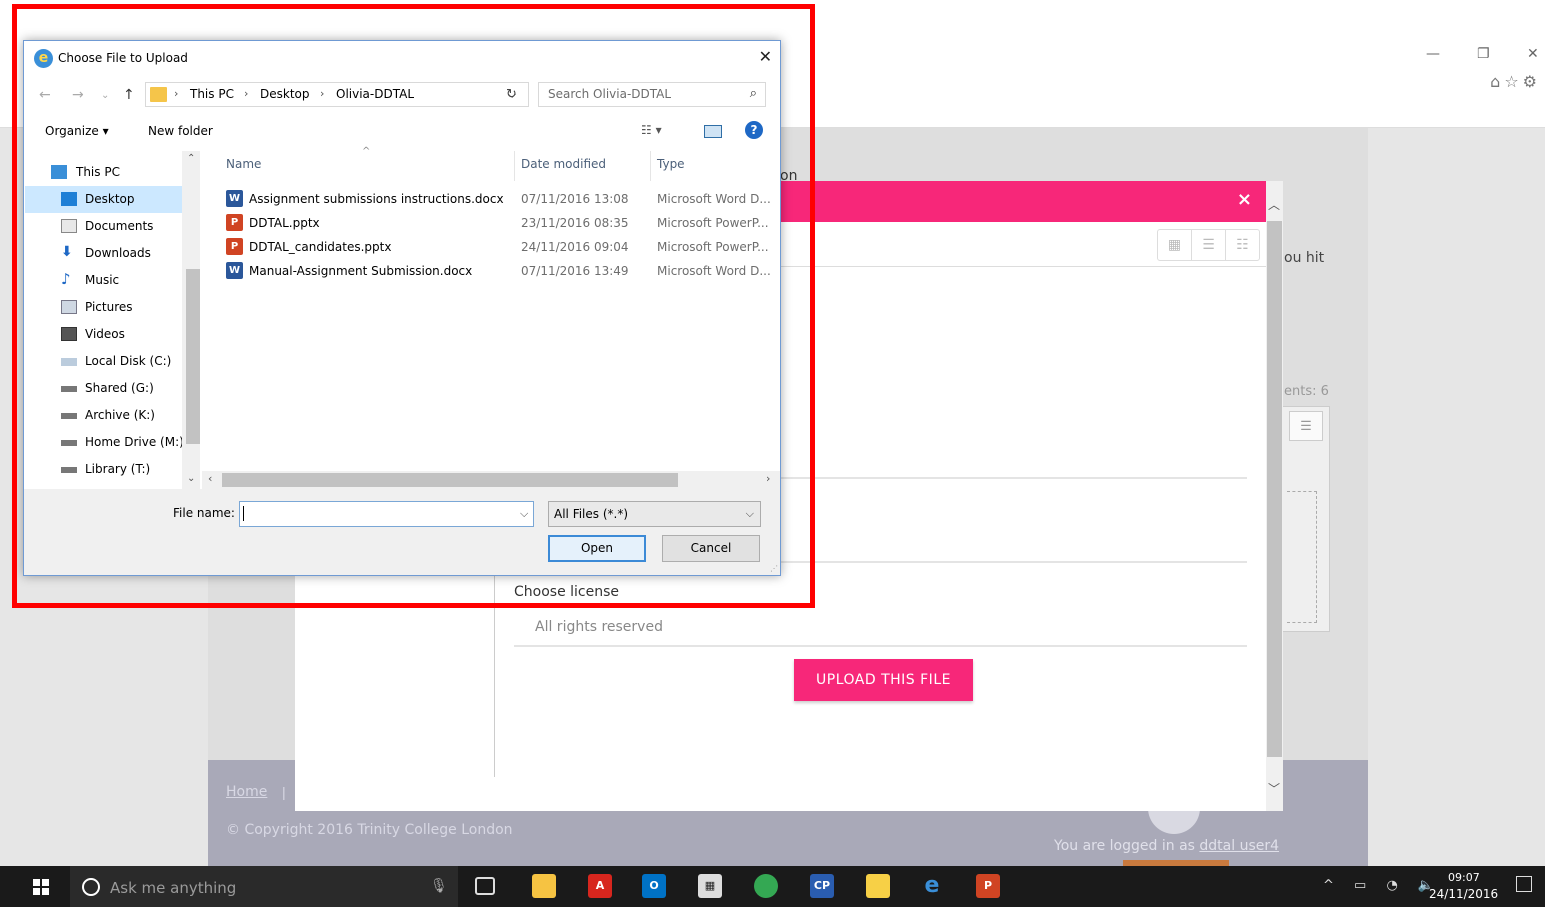 The image size is (1545, 907). Describe the element at coordinates (375, 94) in the screenshot. I see `breadcrumb-olivia-ddtal: Olivia-DDTAL` at that location.